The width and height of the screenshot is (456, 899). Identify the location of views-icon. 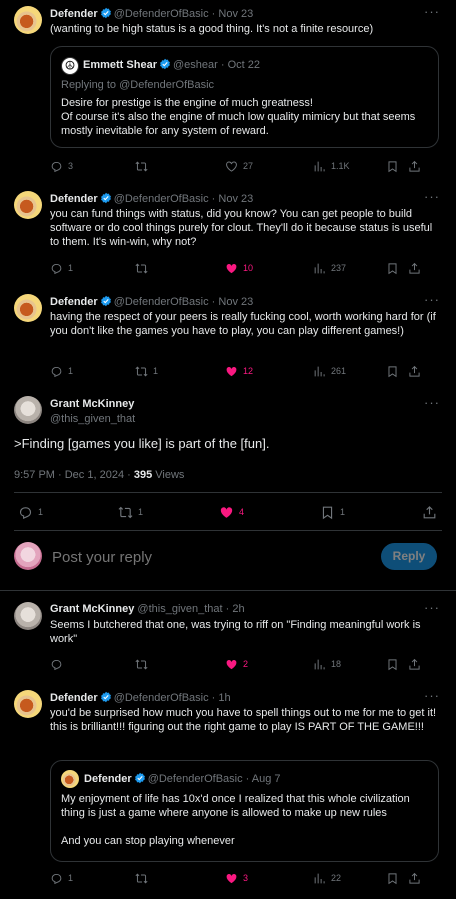
(319, 371).